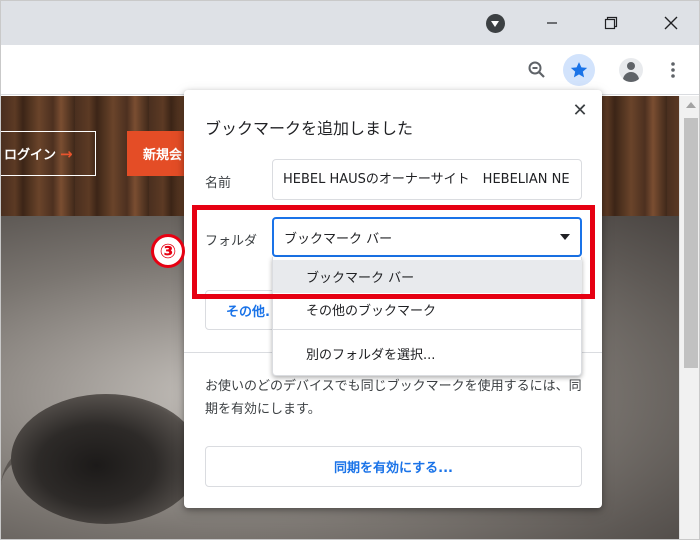  Describe the element at coordinates (218, 183) in the screenshot. I see `name-label: 名前` at that location.